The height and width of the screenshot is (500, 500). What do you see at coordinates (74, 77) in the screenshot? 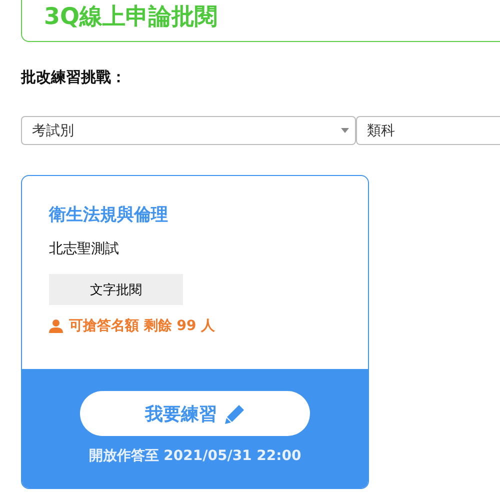
I see `section-label: 批改練習挑戰：` at bounding box center [74, 77].